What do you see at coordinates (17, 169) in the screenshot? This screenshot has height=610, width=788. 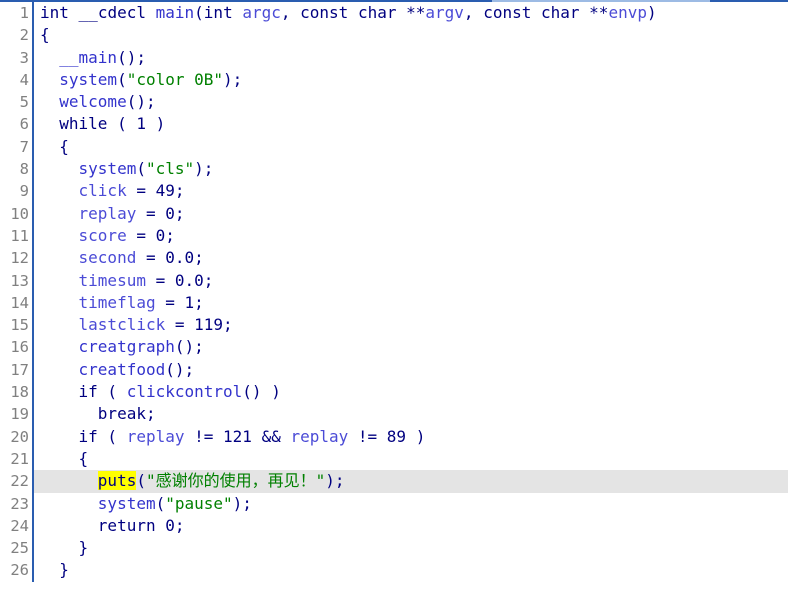 I see `line-number: 8` at bounding box center [17, 169].